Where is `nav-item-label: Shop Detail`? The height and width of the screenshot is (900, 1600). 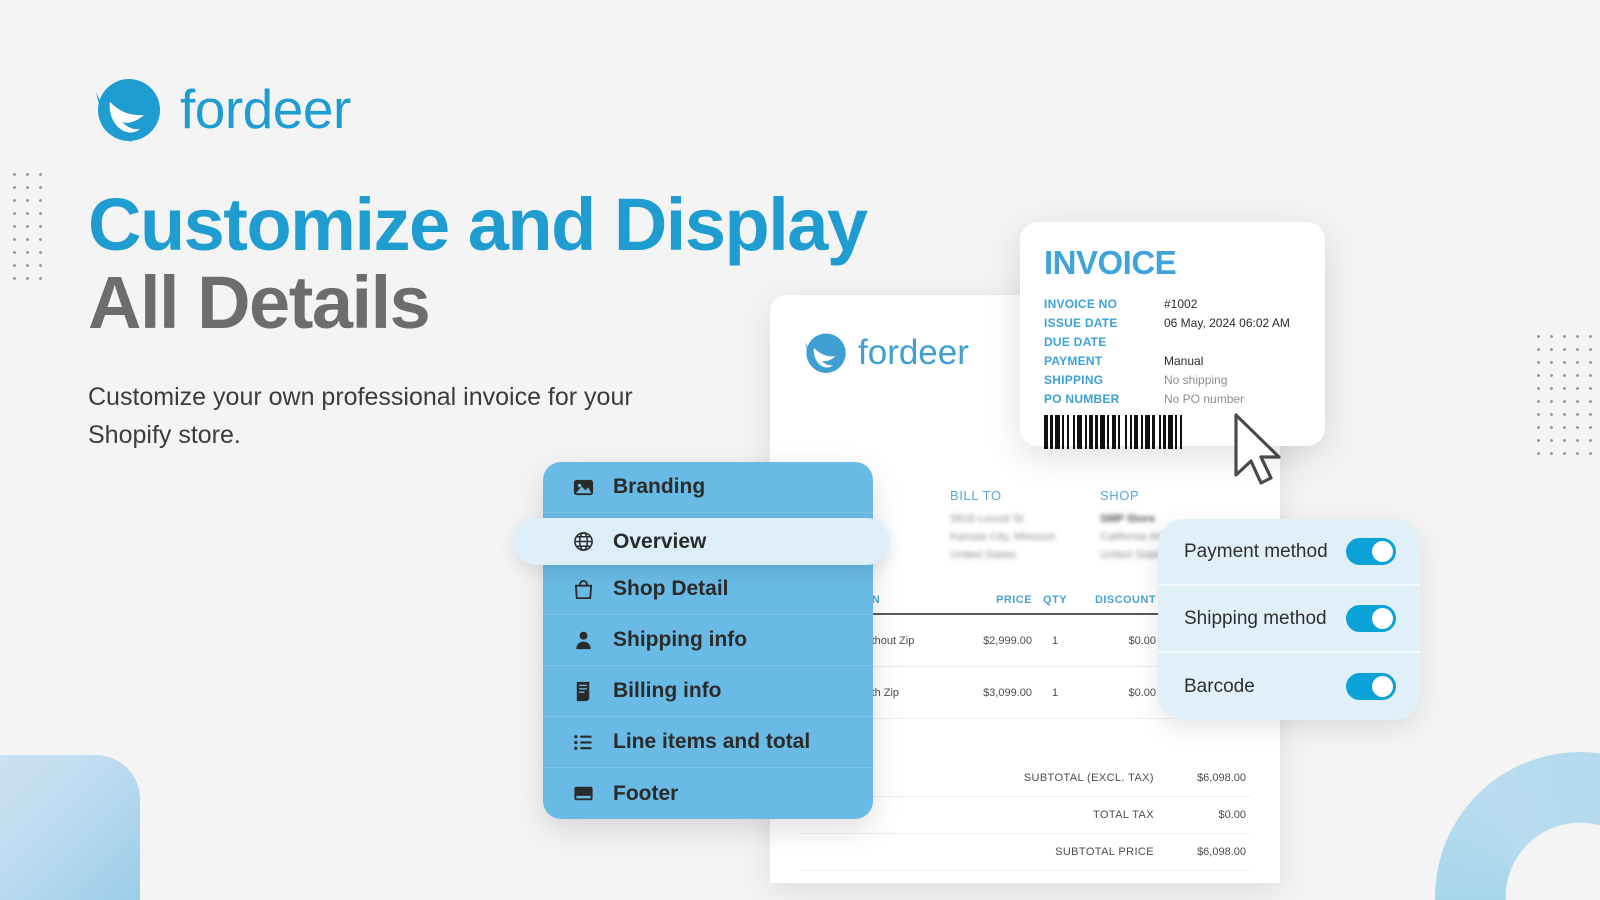 nav-item-label: Shop Detail is located at coordinates (671, 588).